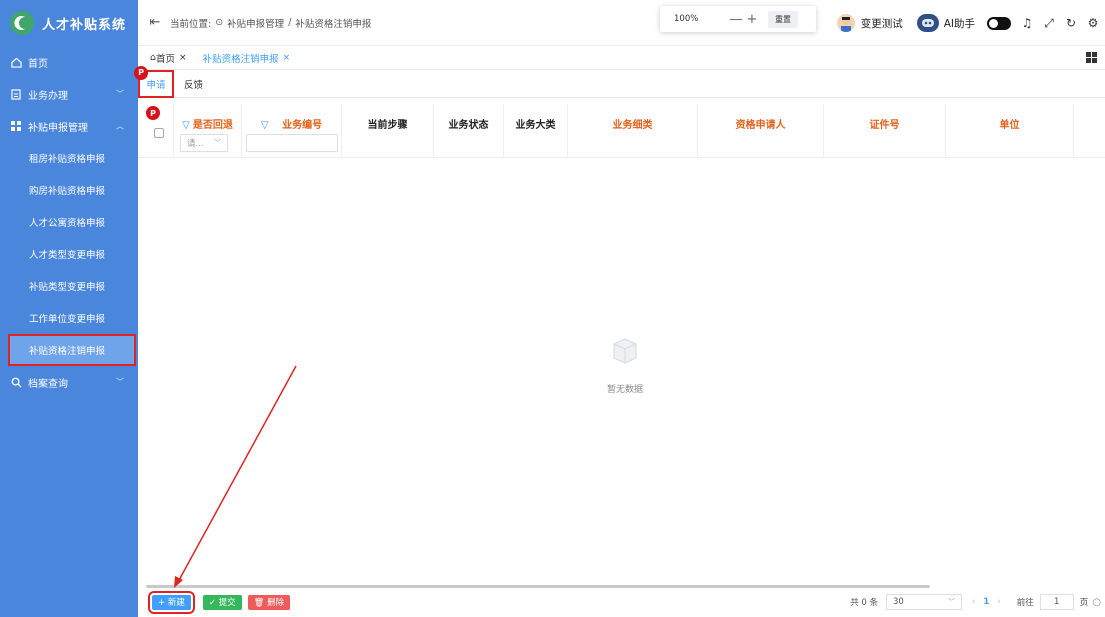  What do you see at coordinates (959, 23) in the screenshot?
I see `ai-assistant-label: AI助手` at bounding box center [959, 23].